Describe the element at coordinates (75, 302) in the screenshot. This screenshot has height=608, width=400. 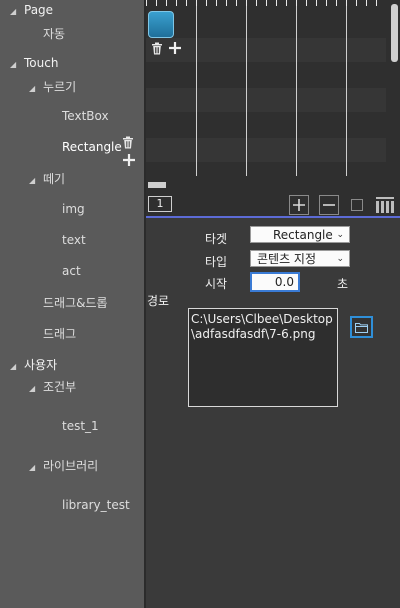
I see `tree-item-dragdrop: 드래그&드롭` at that location.